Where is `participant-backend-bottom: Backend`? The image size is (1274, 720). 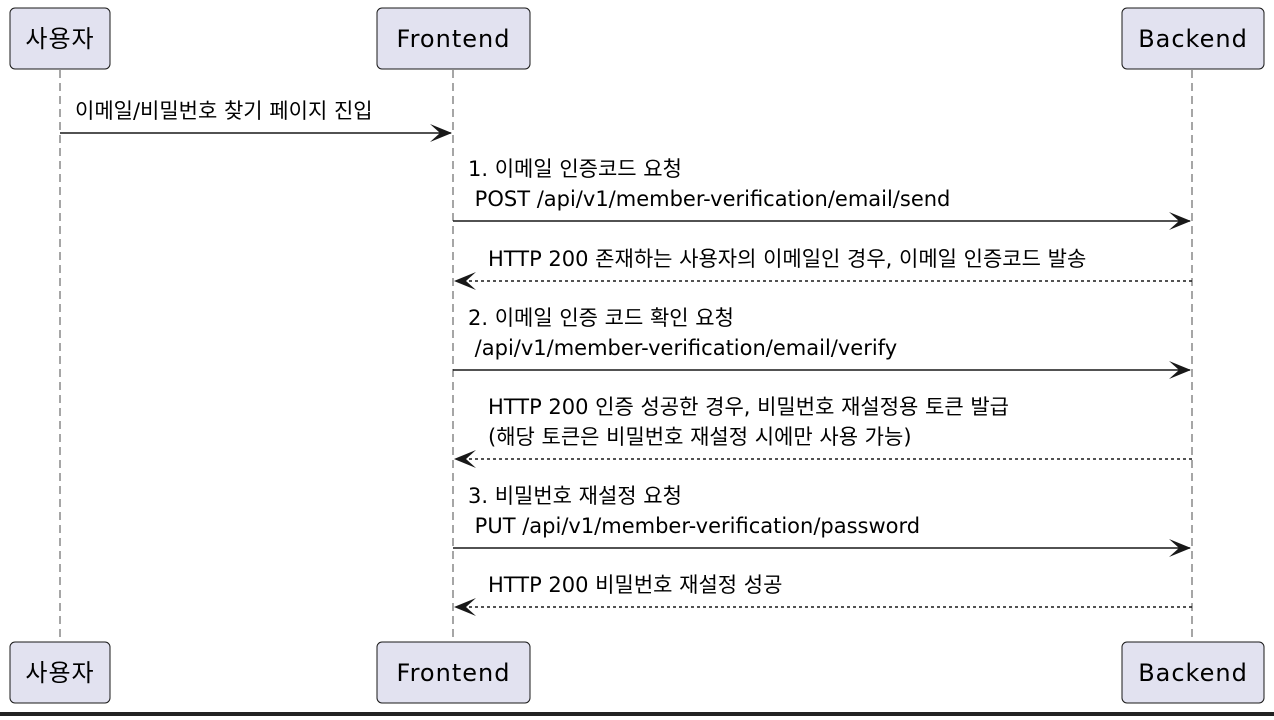
participant-backend-bottom: Backend is located at coordinates (1193, 672).